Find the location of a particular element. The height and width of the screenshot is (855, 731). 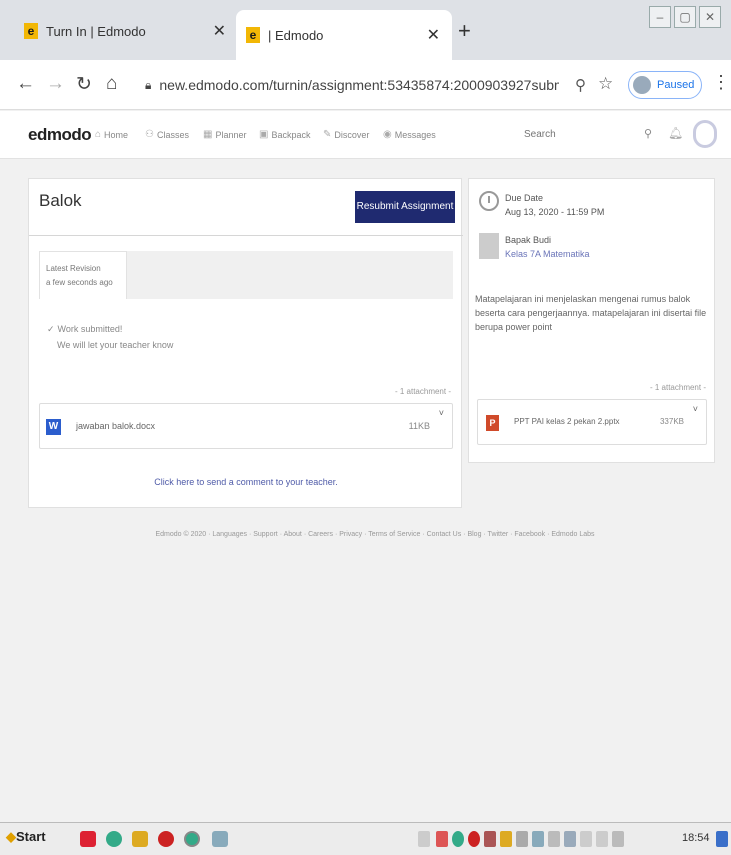

nav-planner: ▦ Planner is located at coordinates (224, 134).